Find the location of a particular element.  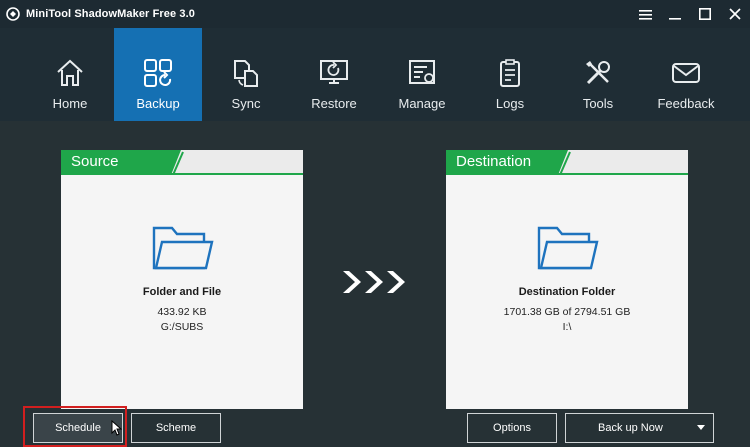

title-bar: MiniTool ShadowMaker Free 3.0 is located at coordinates (375, 14).